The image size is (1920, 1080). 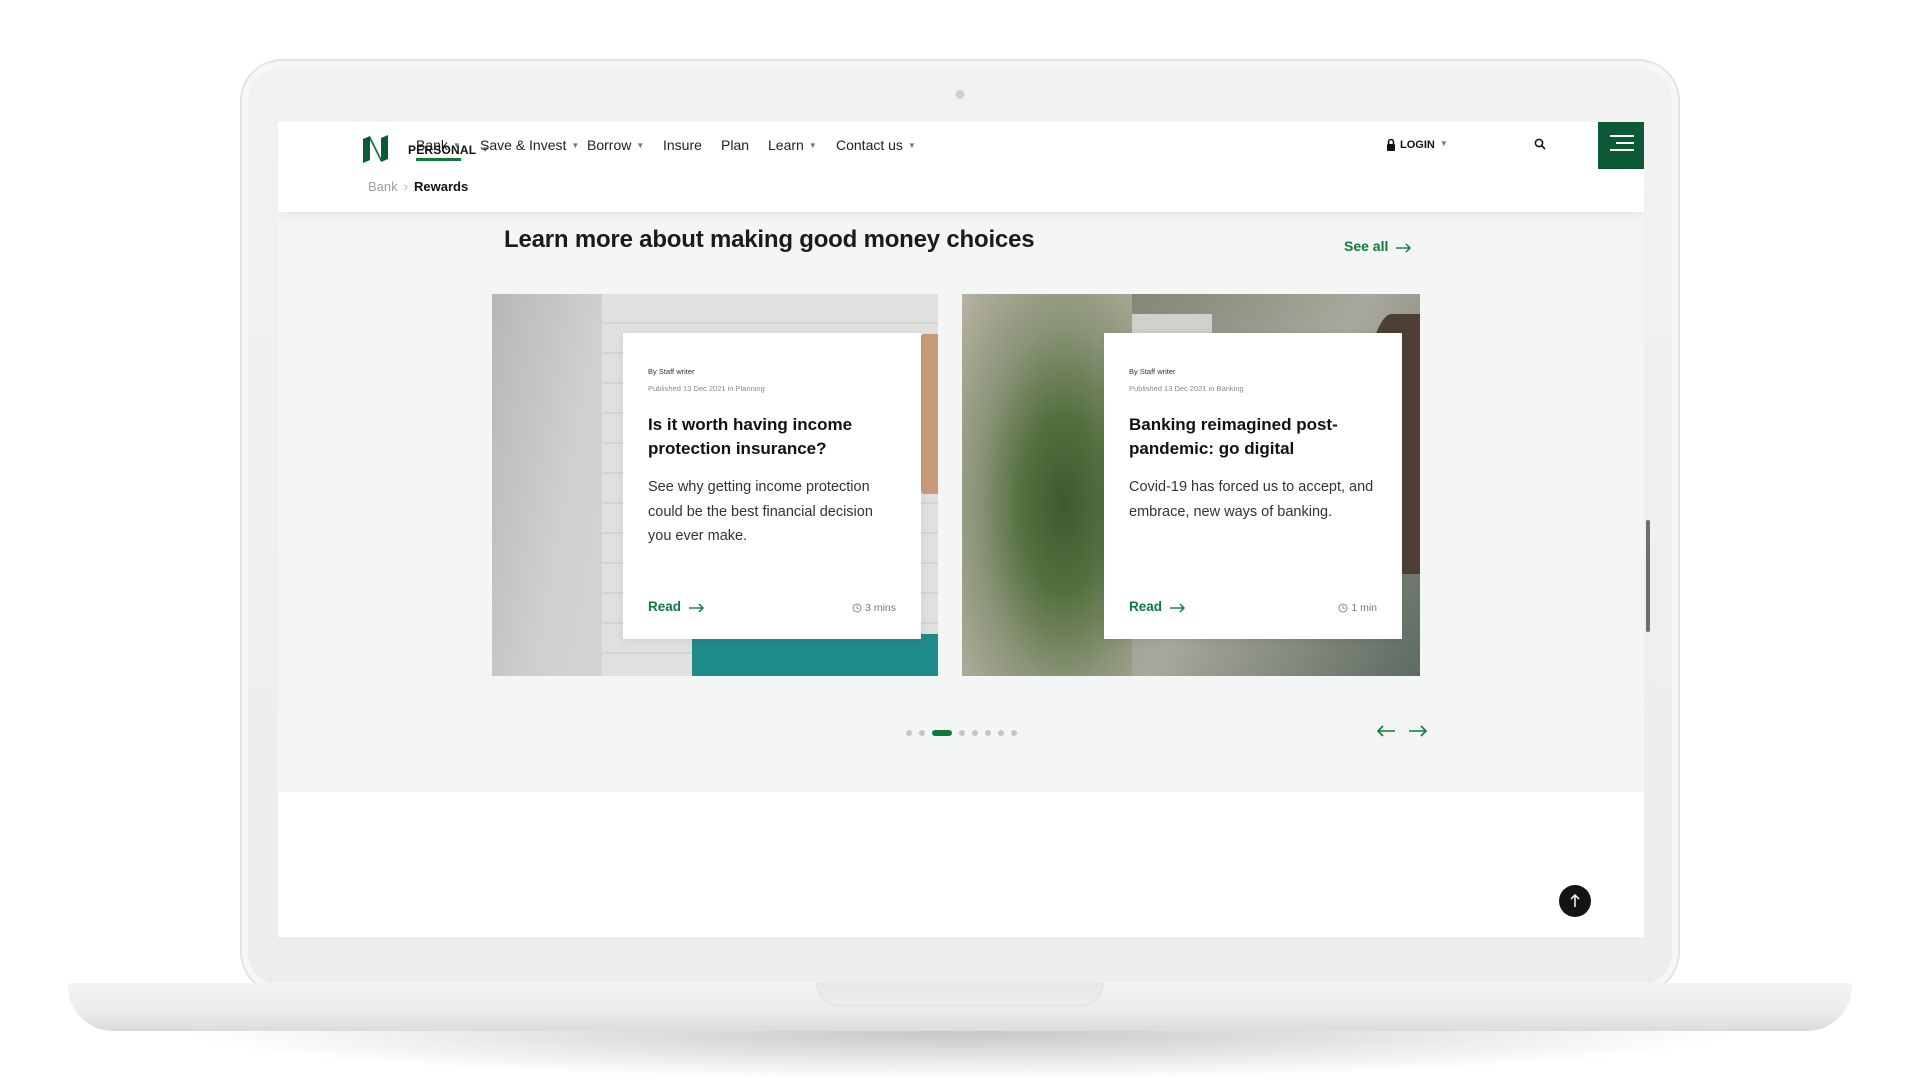 I want to click on arrow-up-icon, so click(x=1575, y=900).